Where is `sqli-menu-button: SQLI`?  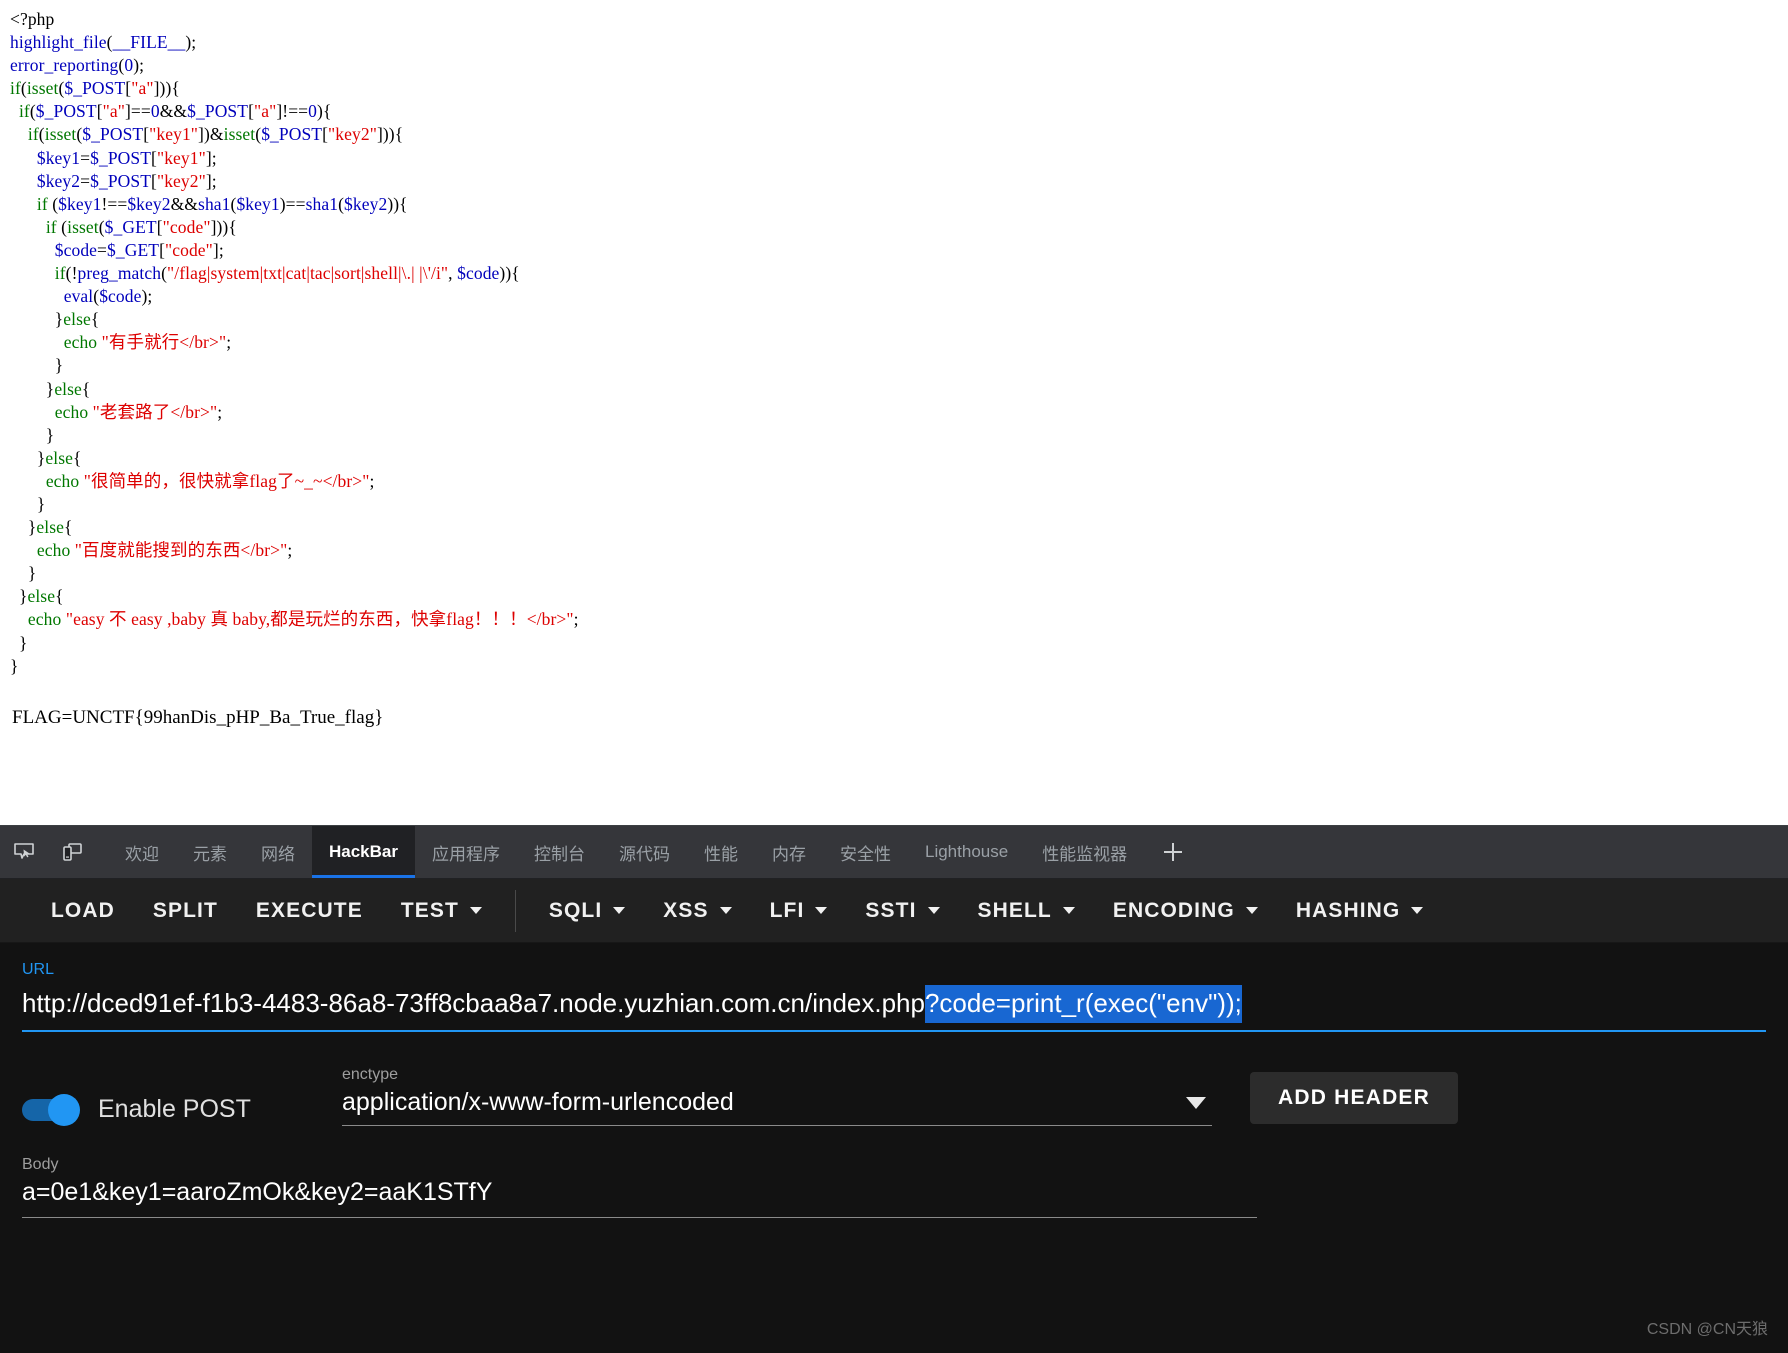
sqli-menu-button: SQLI is located at coordinates (587, 911).